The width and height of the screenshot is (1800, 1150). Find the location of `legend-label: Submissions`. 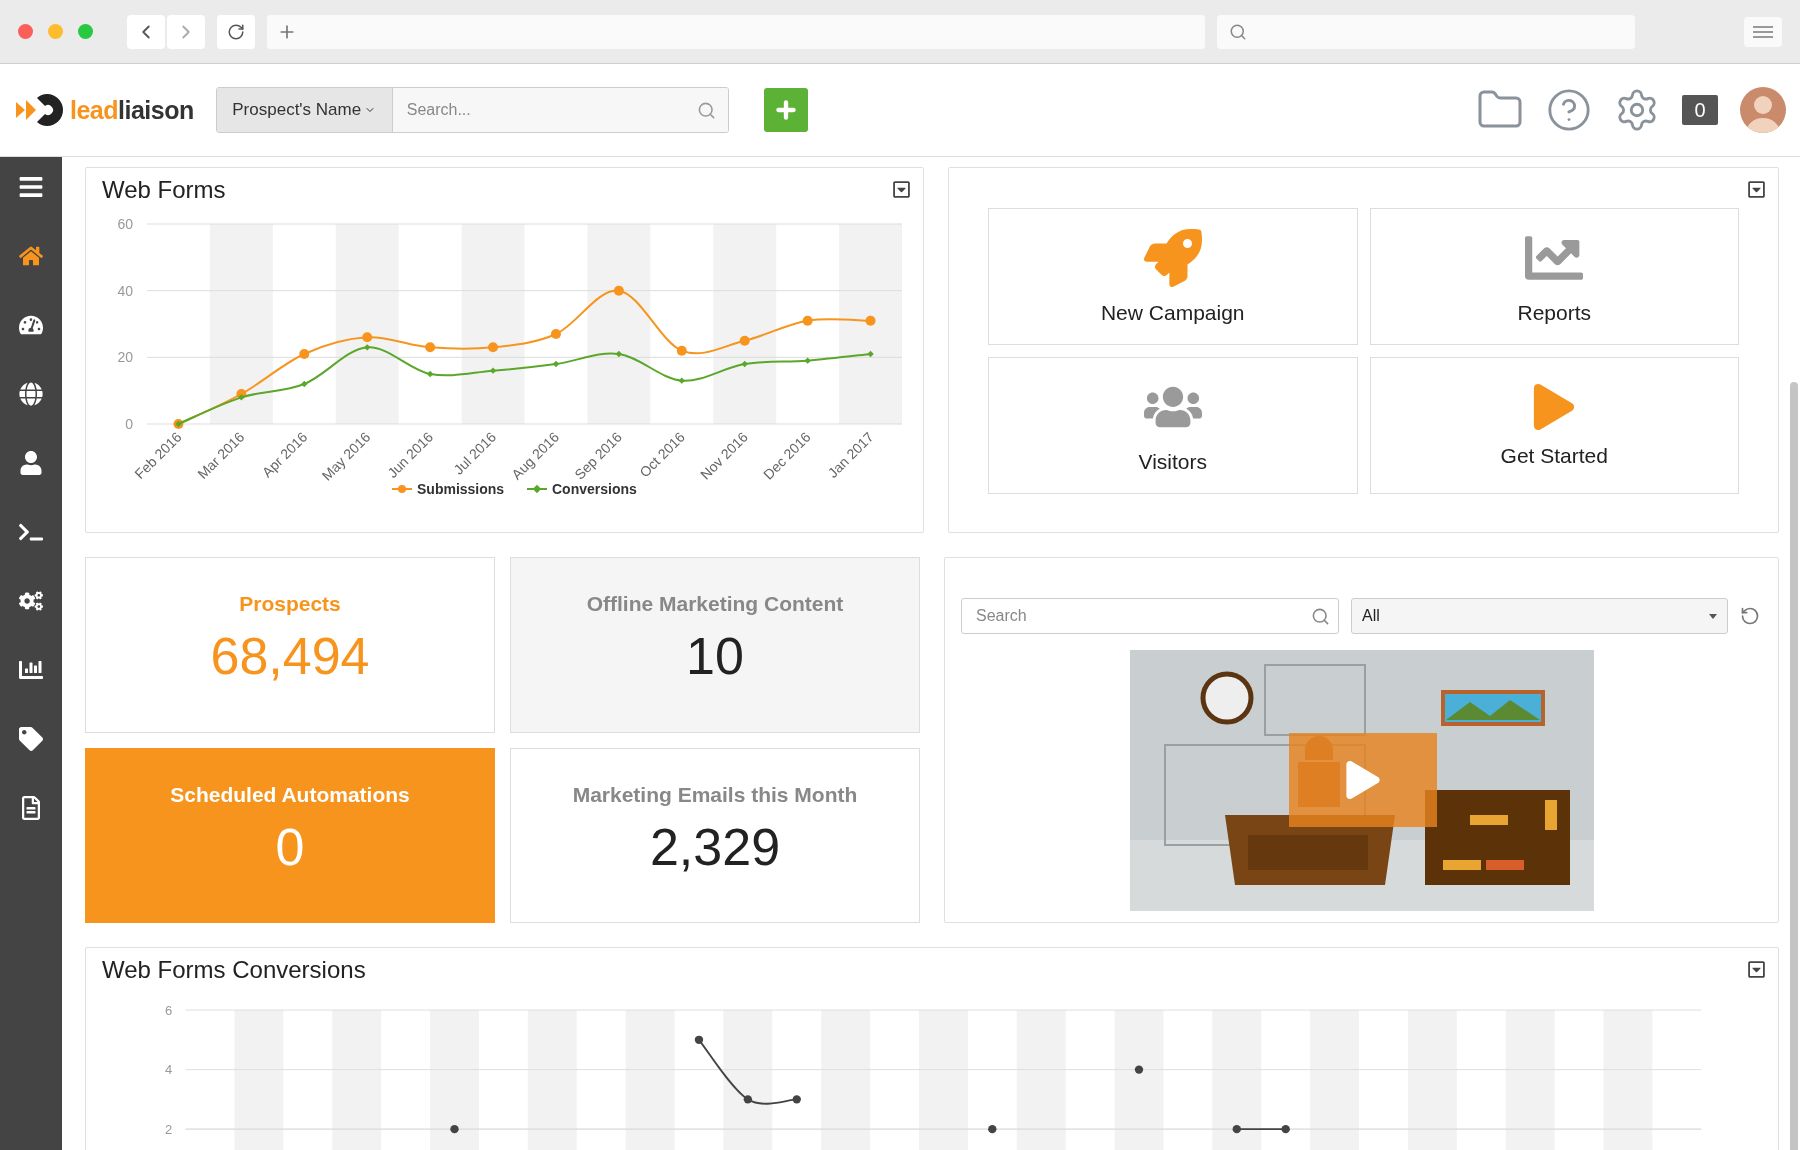

legend-label: Submissions is located at coordinates (461, 489).